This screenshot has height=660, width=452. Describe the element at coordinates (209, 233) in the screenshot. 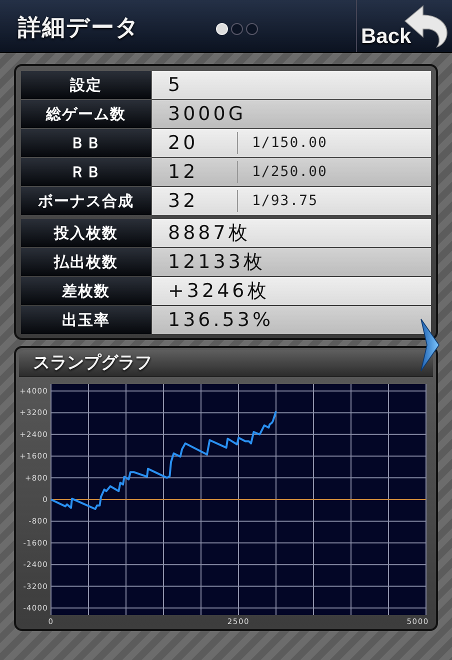

I see `row-value: 8887枚` at that location.